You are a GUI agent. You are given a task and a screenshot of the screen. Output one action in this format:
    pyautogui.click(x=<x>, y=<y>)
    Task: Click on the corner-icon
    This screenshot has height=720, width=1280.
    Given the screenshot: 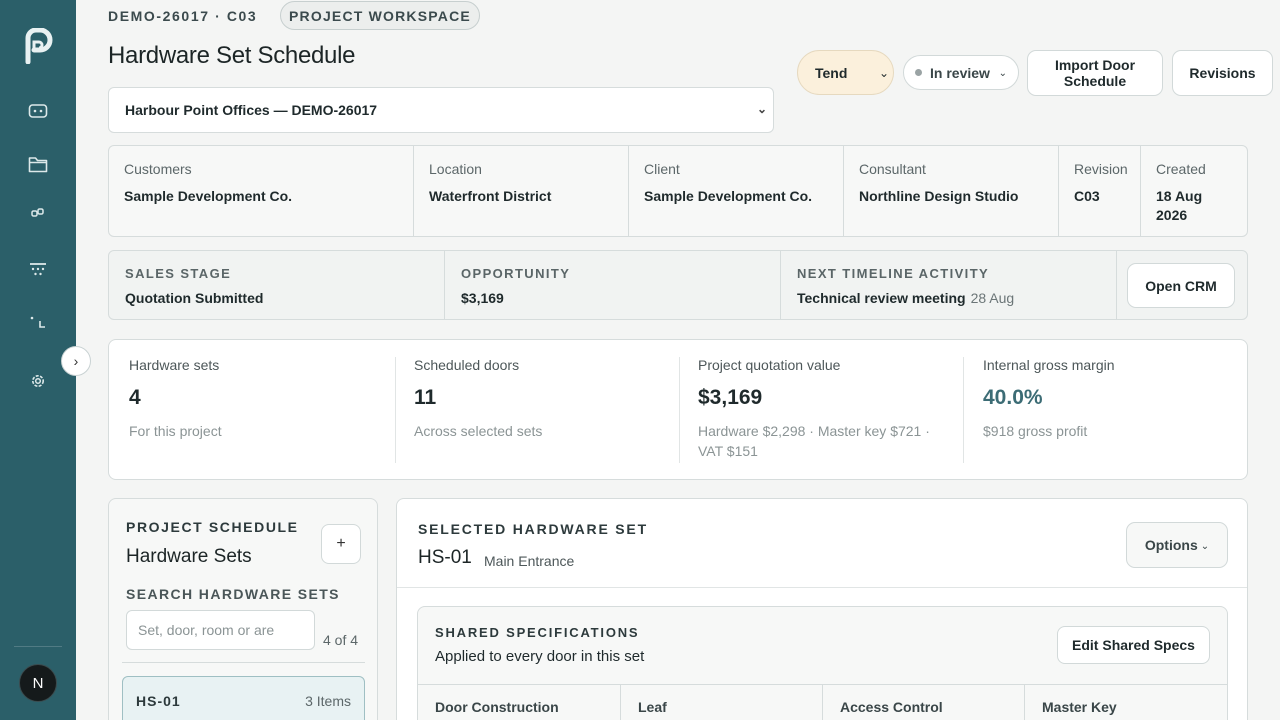 What is the action you would take?
    pyautogui.click(x=38, y=322)
    